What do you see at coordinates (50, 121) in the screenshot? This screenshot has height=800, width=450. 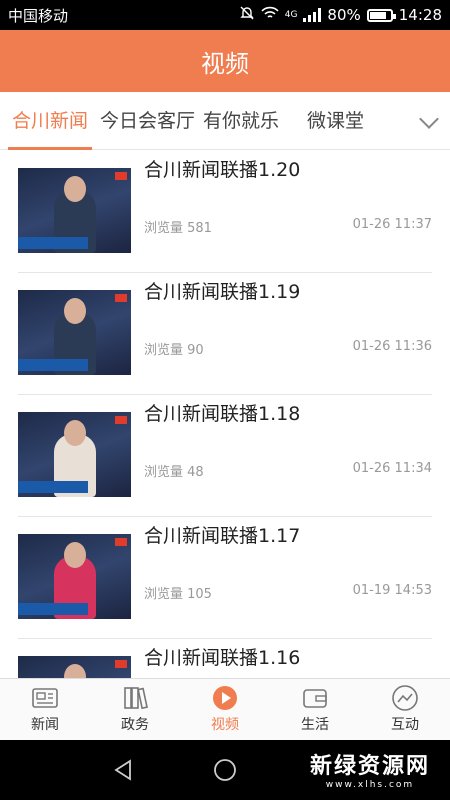 I see `tab-hechuan-news: 合川新闻` at bounding box center [50, 121].